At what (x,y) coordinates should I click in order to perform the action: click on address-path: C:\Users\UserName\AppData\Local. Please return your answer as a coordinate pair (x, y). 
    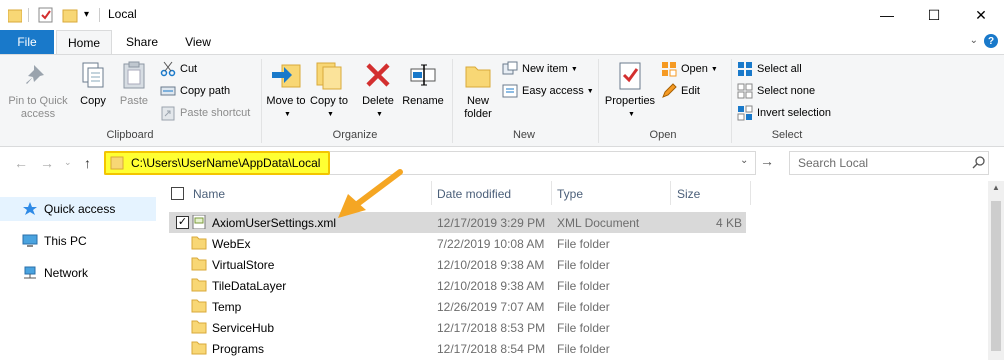
    Looking at the image, I should click on (225, 163).